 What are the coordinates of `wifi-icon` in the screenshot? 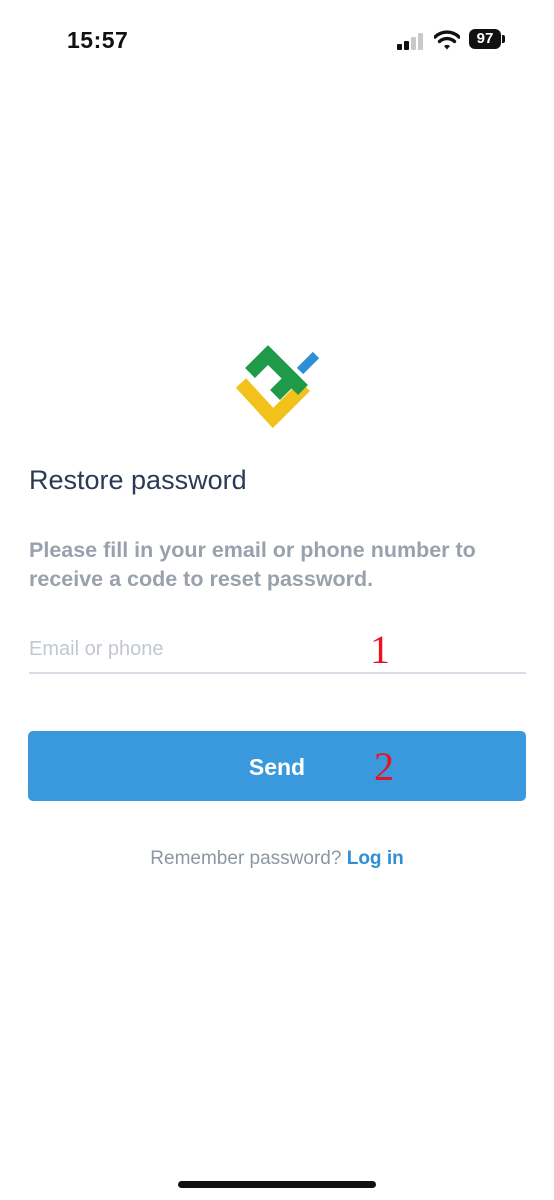 It's located at (447, 40).